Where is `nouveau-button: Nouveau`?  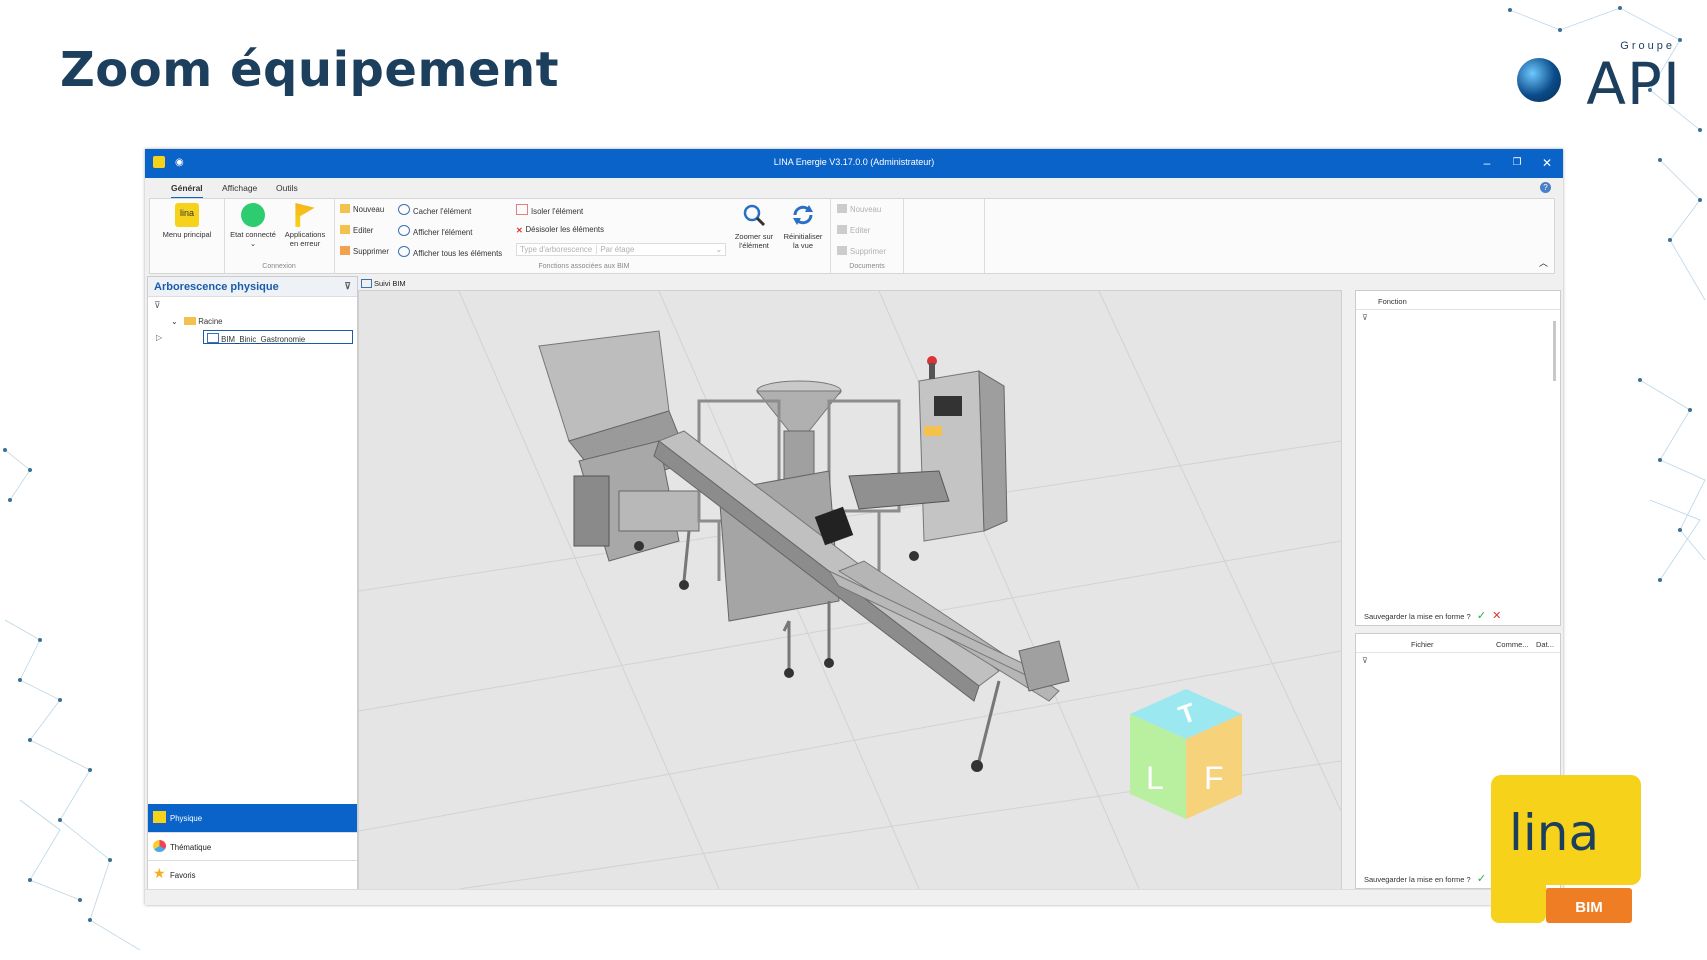
nouveau-button: Nouveau is located at coordinates (362, 209).